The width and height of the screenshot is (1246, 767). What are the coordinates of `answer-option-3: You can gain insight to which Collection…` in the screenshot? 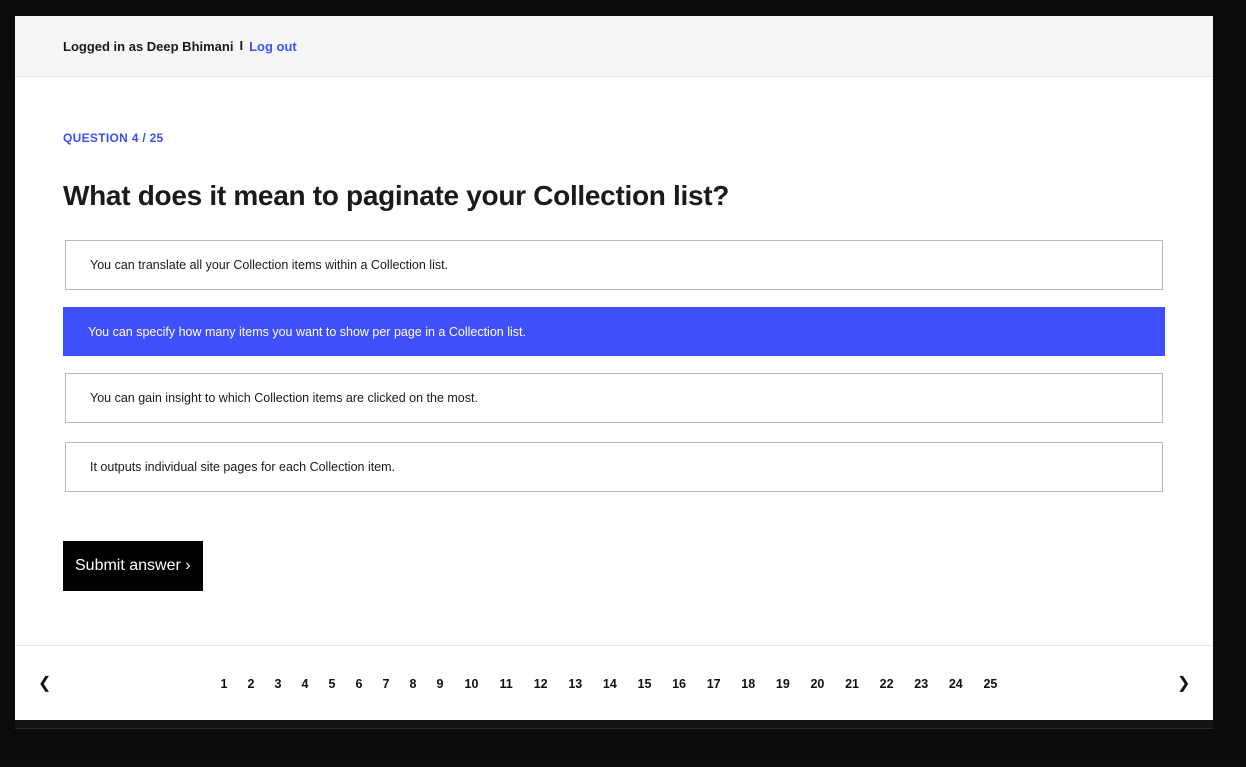 It's located at (614, 398).